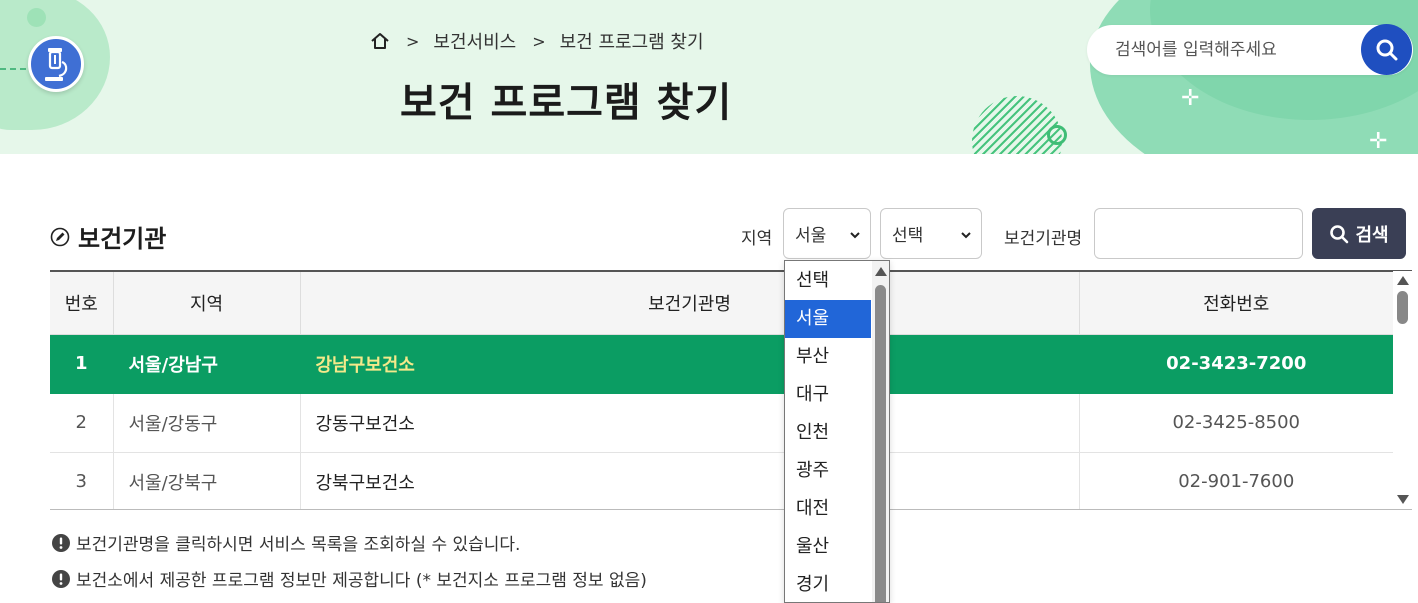 The image size is (1418, 603). I want to click on search-button: 검색, so click(1359, 233).